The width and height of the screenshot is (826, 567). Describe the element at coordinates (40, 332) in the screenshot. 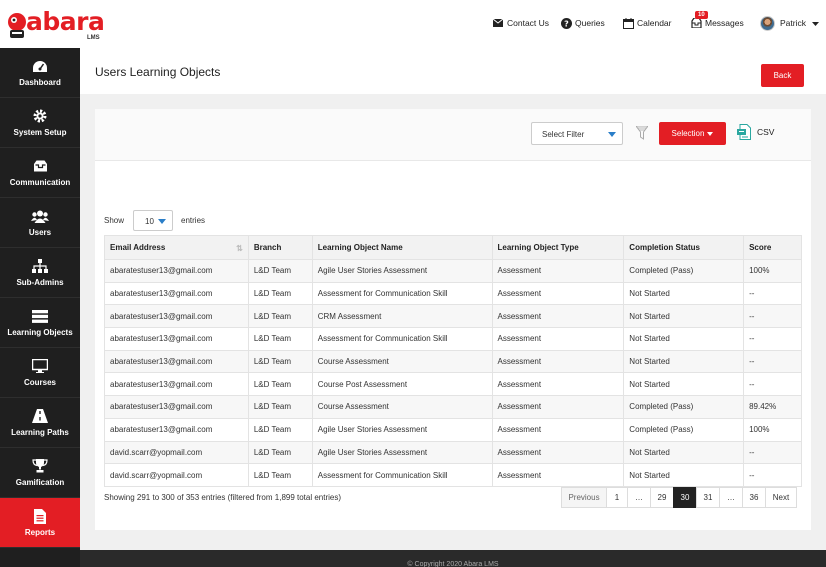

I see `sidebar-item-label: Learning Objects` at that location.